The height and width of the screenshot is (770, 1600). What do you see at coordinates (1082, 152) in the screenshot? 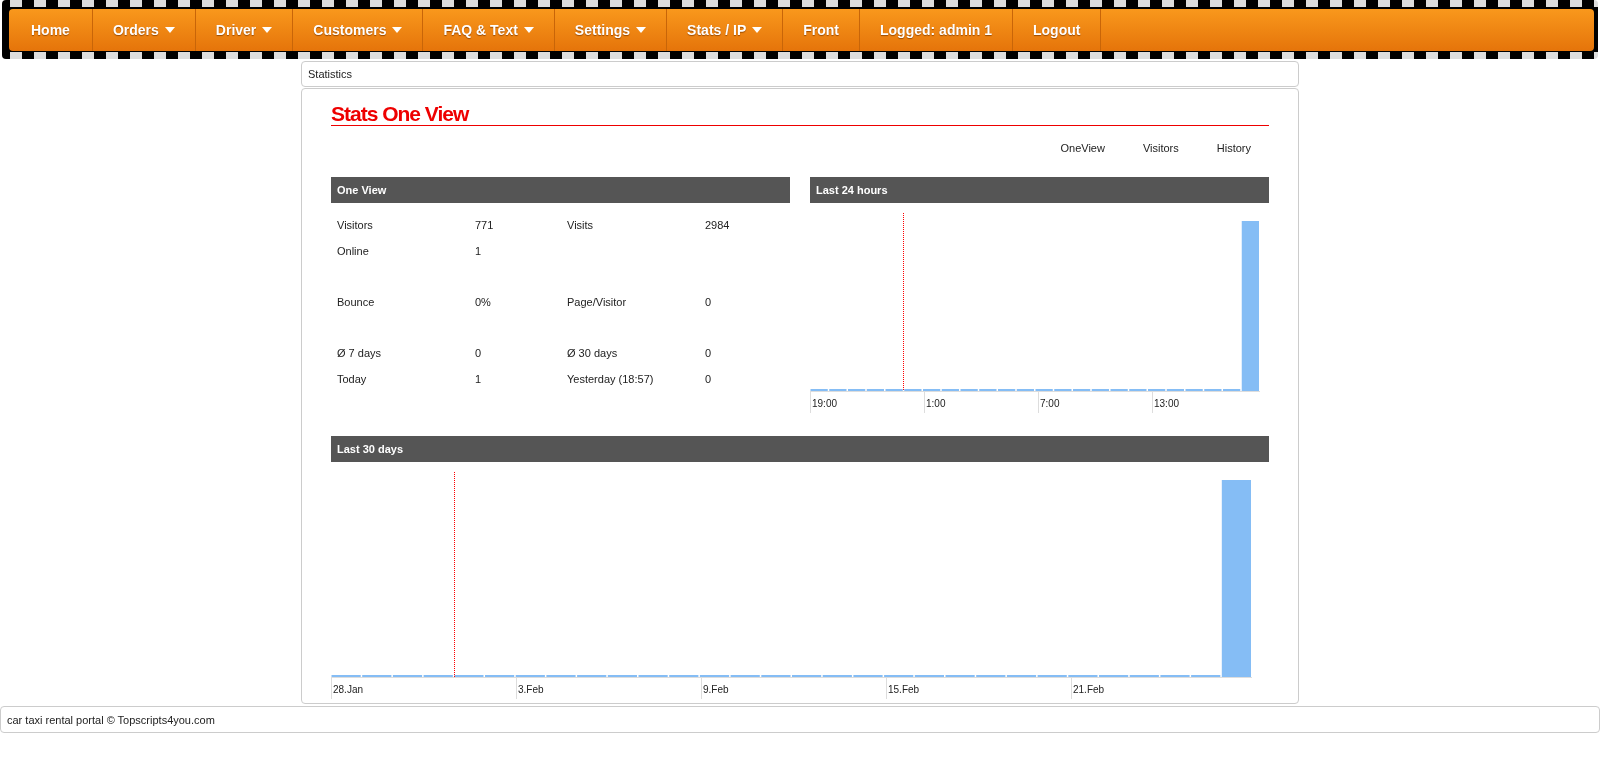
I see `tab-link: OneView` at bounding box center [1082, 152].